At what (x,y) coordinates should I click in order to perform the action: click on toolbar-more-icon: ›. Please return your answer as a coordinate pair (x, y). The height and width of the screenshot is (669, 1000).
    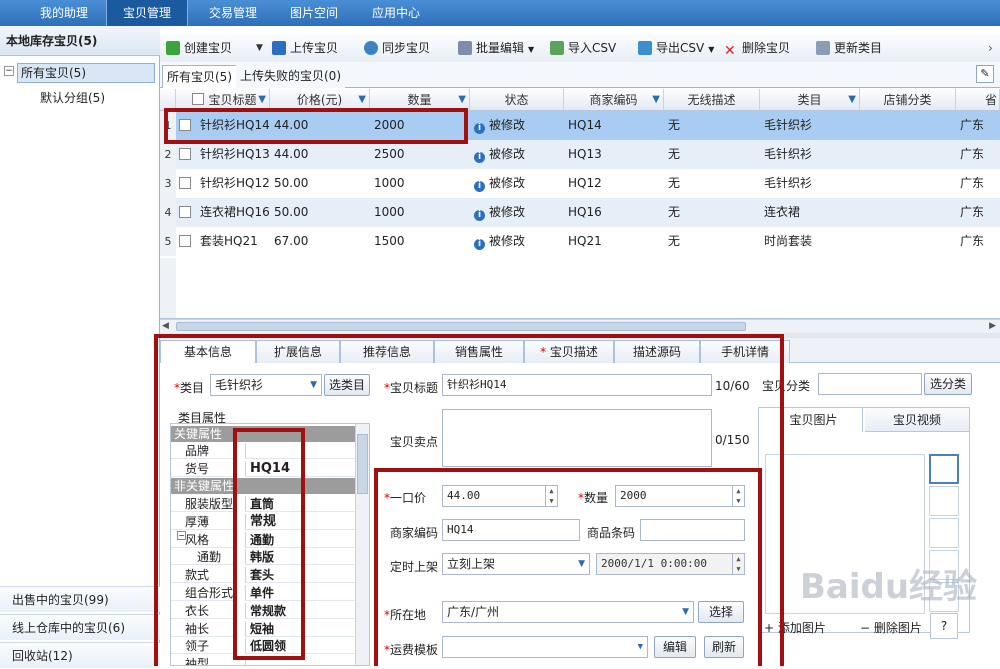
    Looking at the image, I should click on (990, 48).